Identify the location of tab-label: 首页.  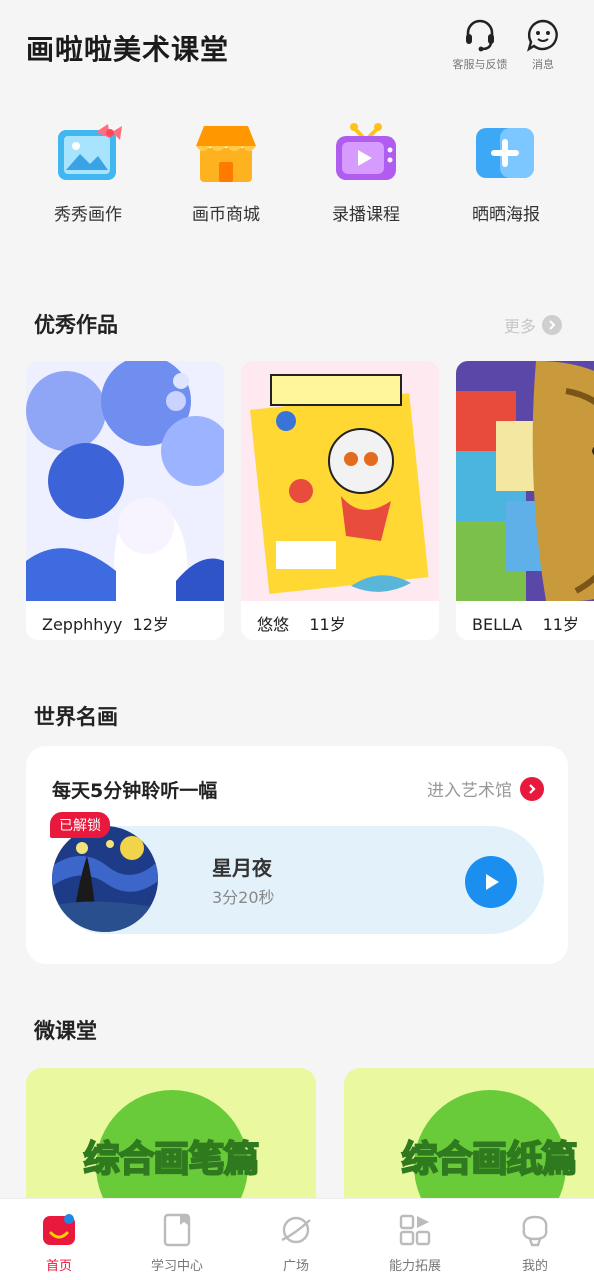
(58, 1266).